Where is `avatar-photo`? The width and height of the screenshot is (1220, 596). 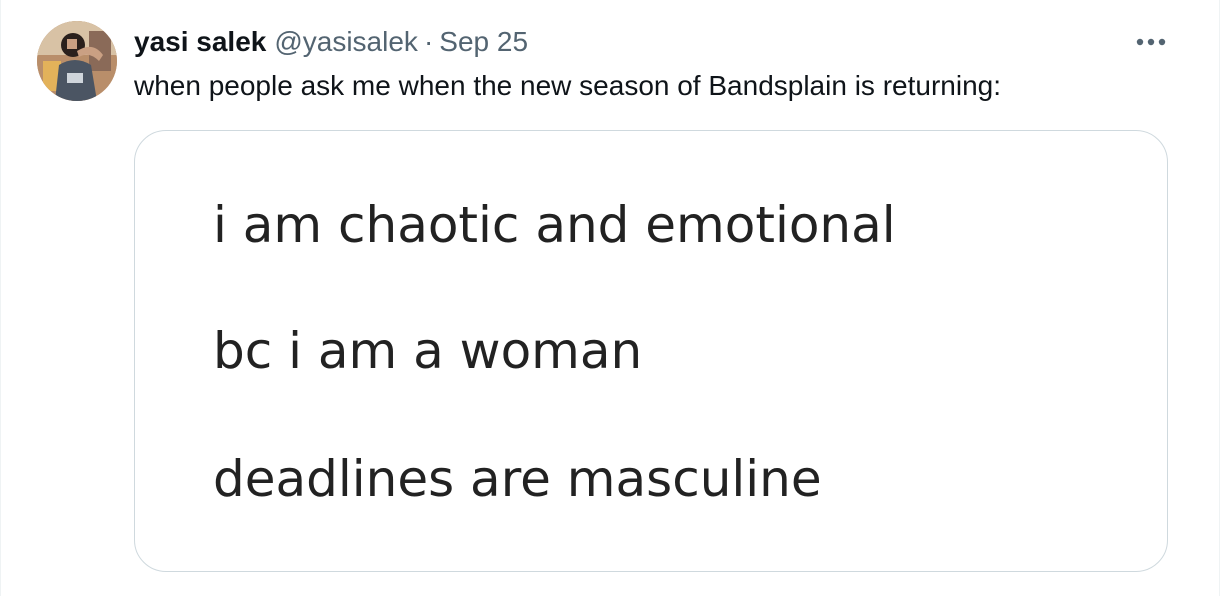 avatar-photo is located at coordinates (77, 61).